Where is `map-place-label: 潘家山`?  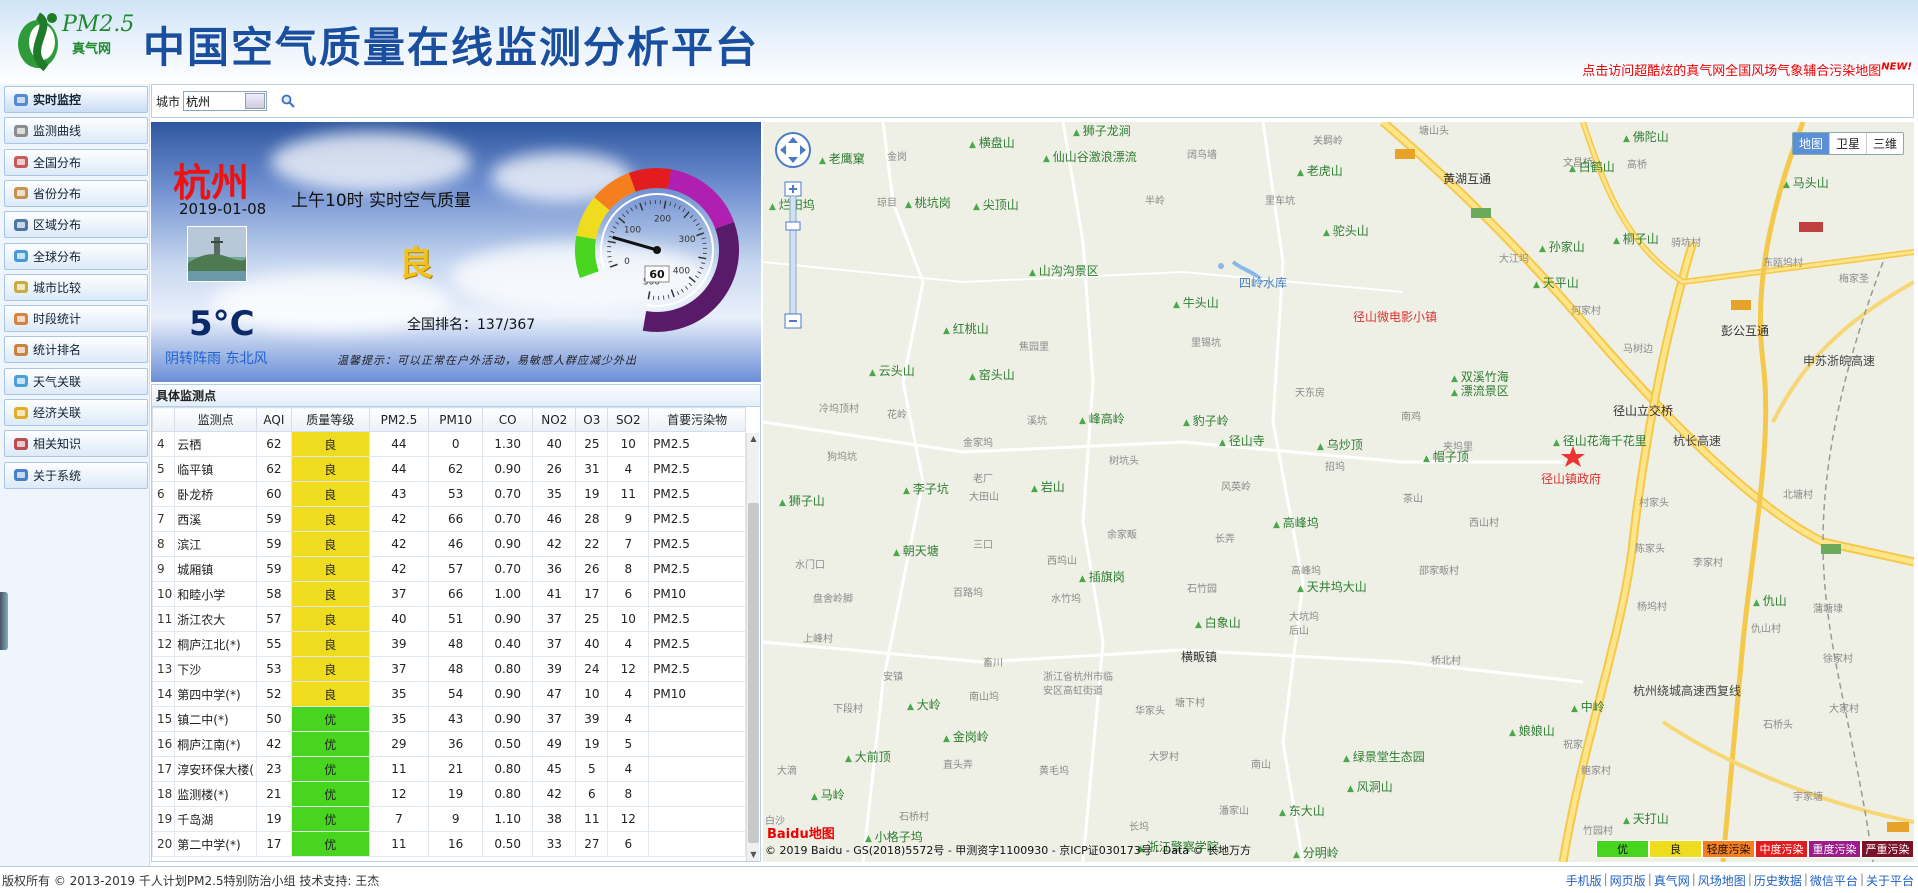 map-place-label: 潘家山 is located at coordinates (1234, 809).